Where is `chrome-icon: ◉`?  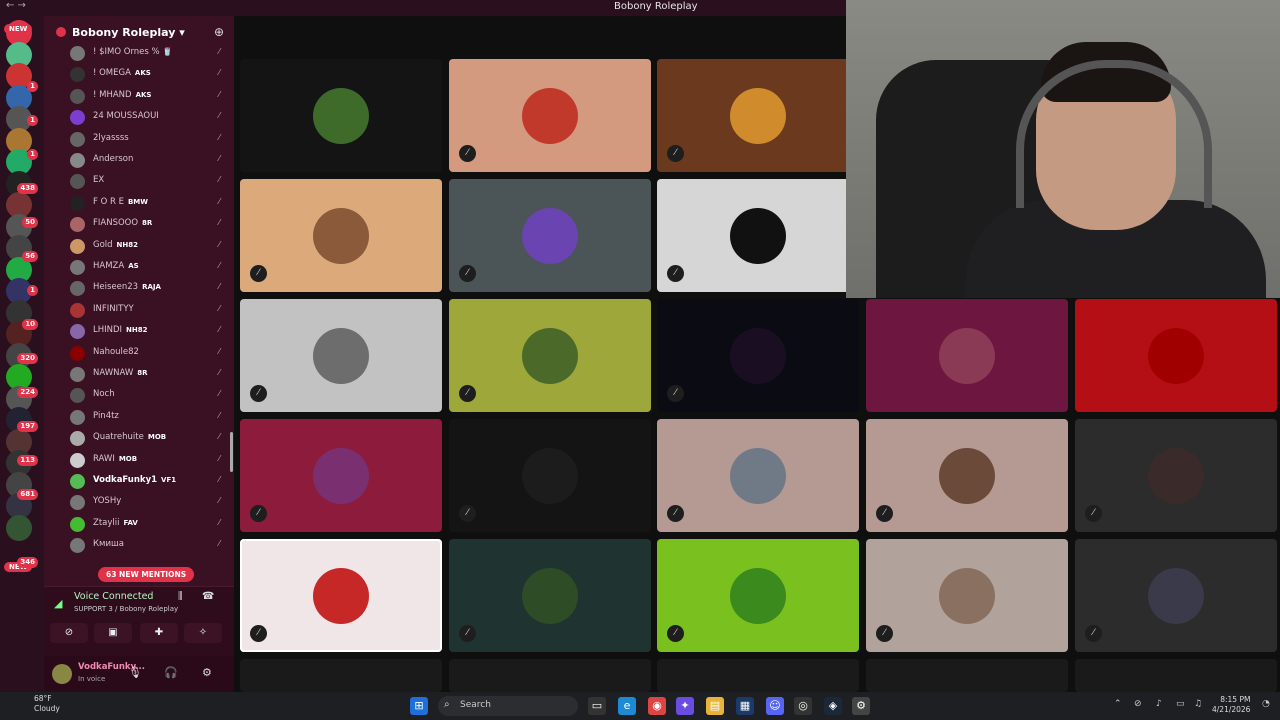
chrome-icon: ◉ is located at coordinates (657, 706).